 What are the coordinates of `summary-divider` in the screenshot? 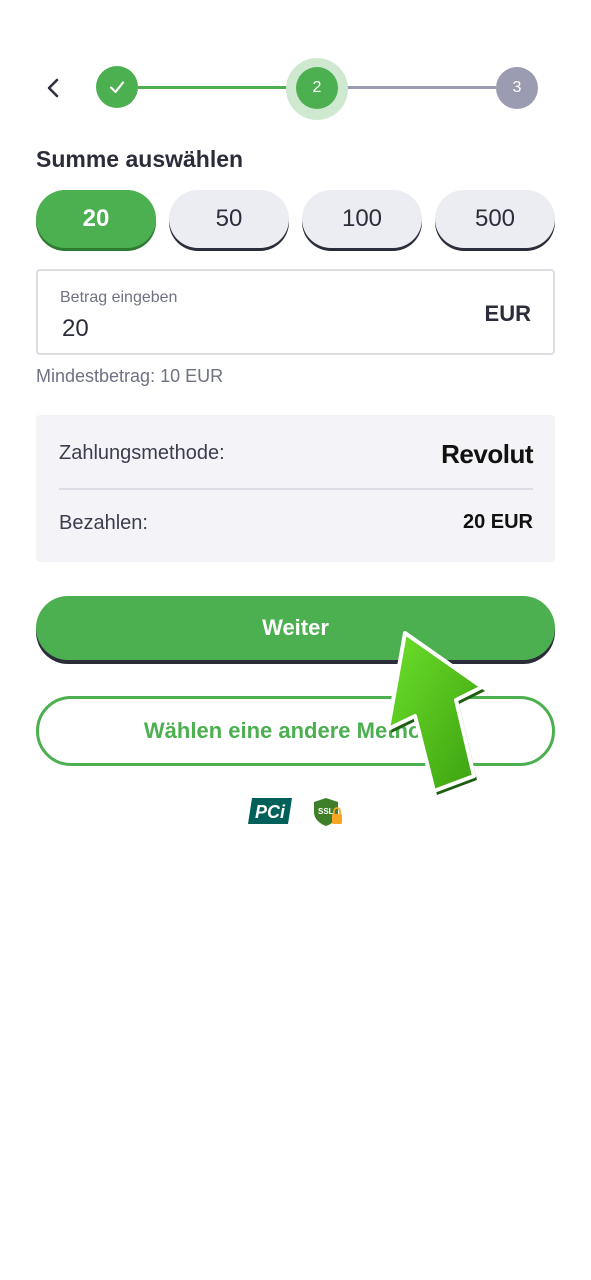 It's located at (296, 489).